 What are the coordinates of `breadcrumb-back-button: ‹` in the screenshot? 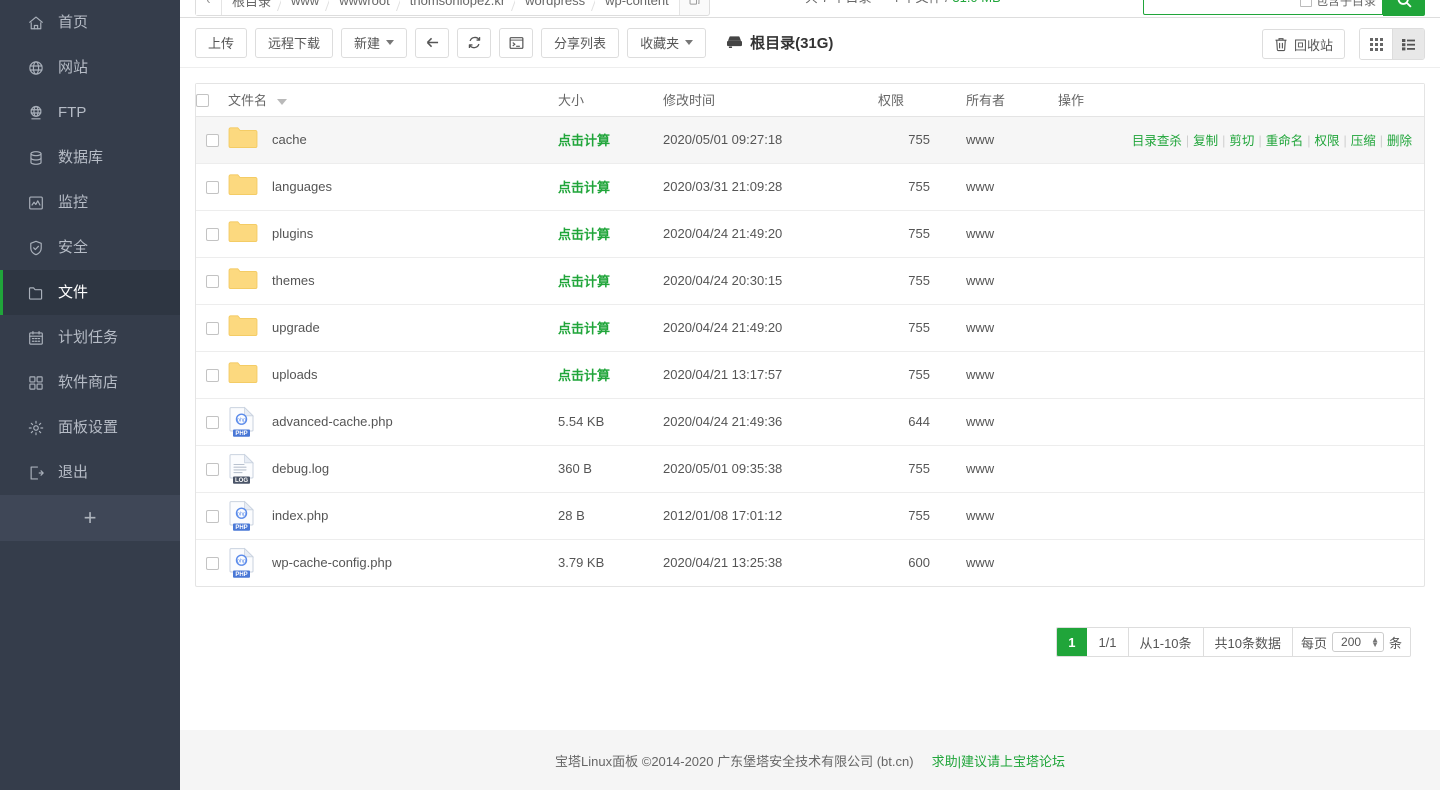 It's located at (209, 7).